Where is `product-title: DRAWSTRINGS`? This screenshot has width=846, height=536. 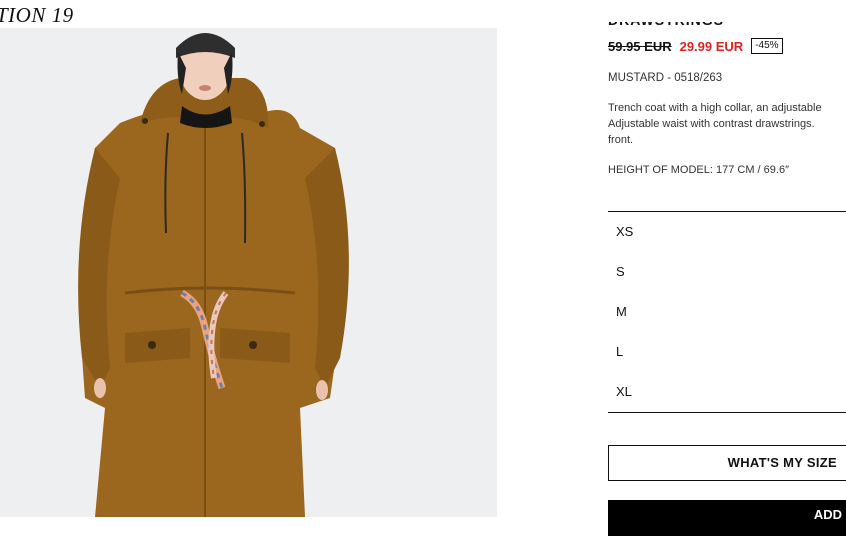 product-title: DRAWSTRINGS is located at coordinates (666, 20).